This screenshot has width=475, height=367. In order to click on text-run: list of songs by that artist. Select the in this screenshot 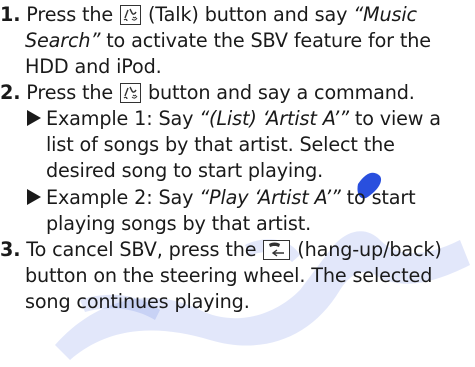, I will do `click(220, 144)`.